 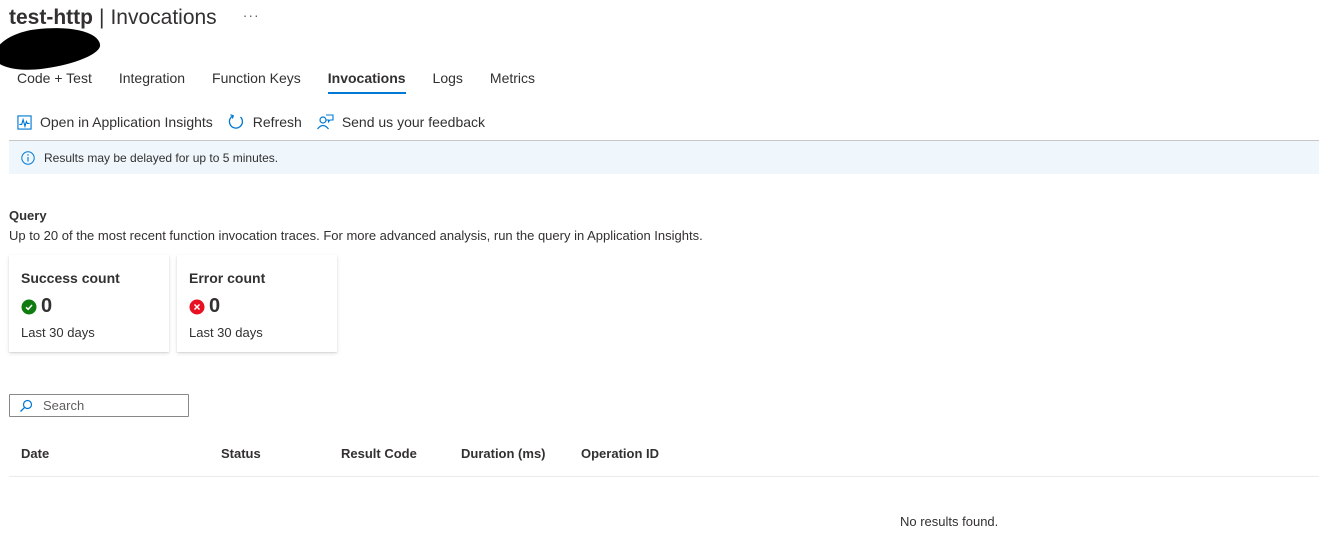 What do you see at coordinates (226, 332) in the screenshot?
I see `error-count-period: Last 30 days` at bounding box center [226, 332].